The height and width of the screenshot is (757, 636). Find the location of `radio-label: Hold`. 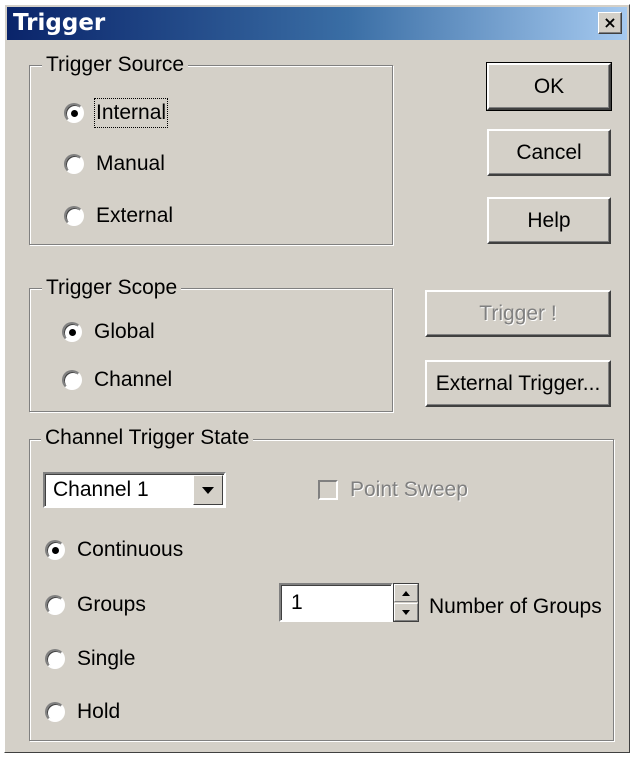

radio-label: Hold is located at coordinates (99, 711).